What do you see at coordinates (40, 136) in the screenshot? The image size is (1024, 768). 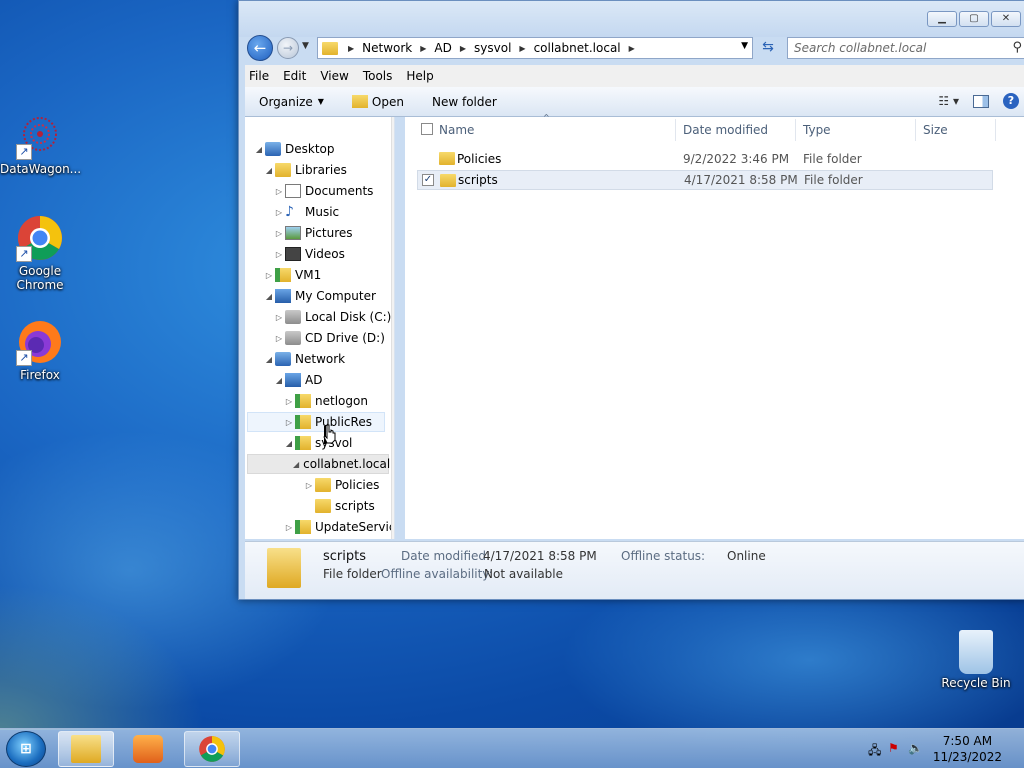 I see `datawagon-icon: ↗` at bounding box center [40, 136].